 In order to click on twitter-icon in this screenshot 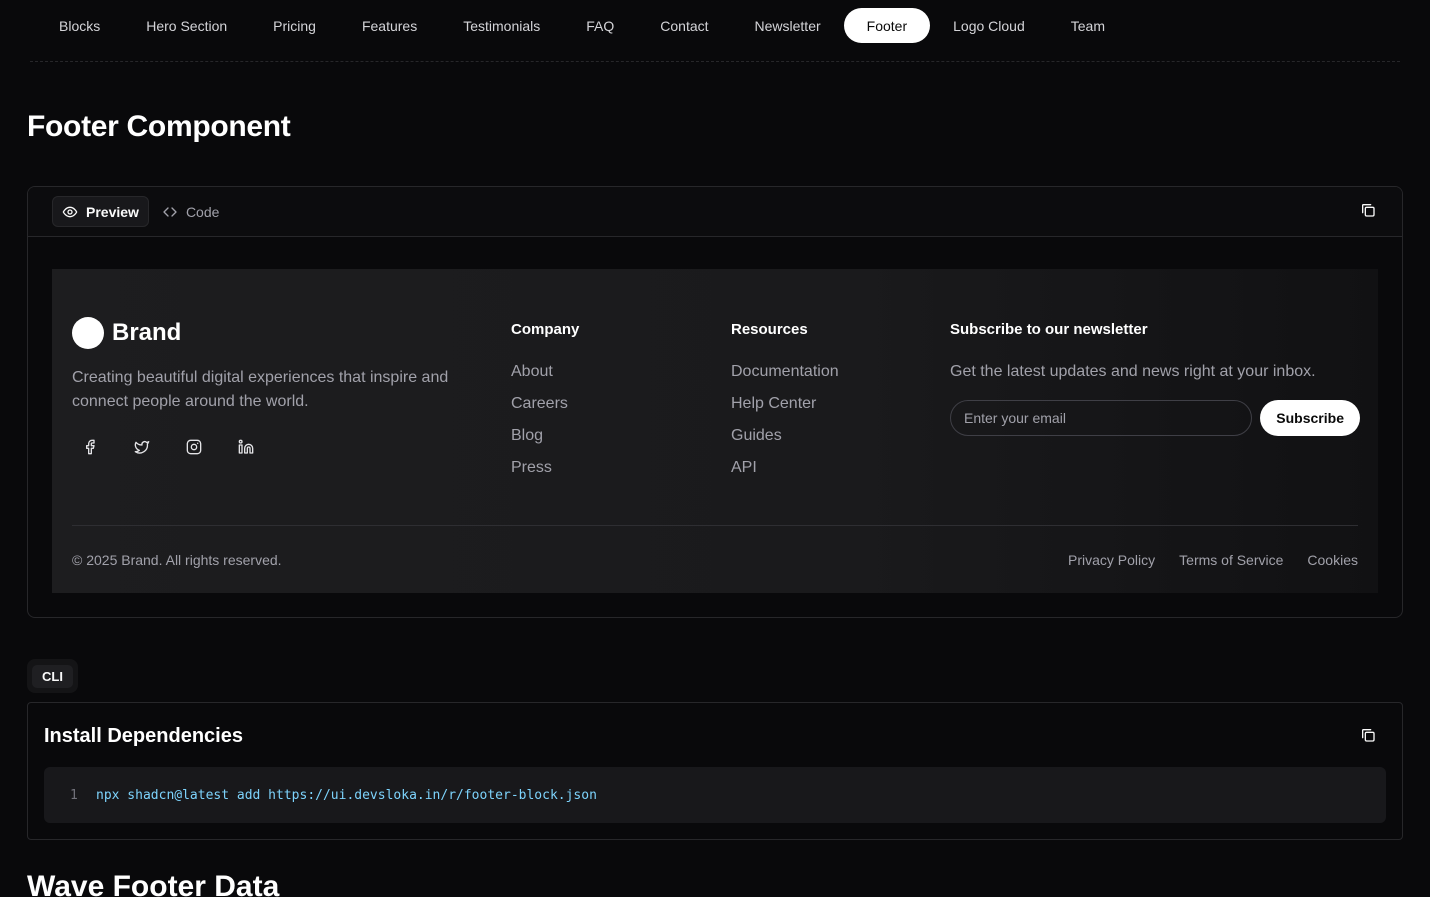, I will do `click(142, 447)`.